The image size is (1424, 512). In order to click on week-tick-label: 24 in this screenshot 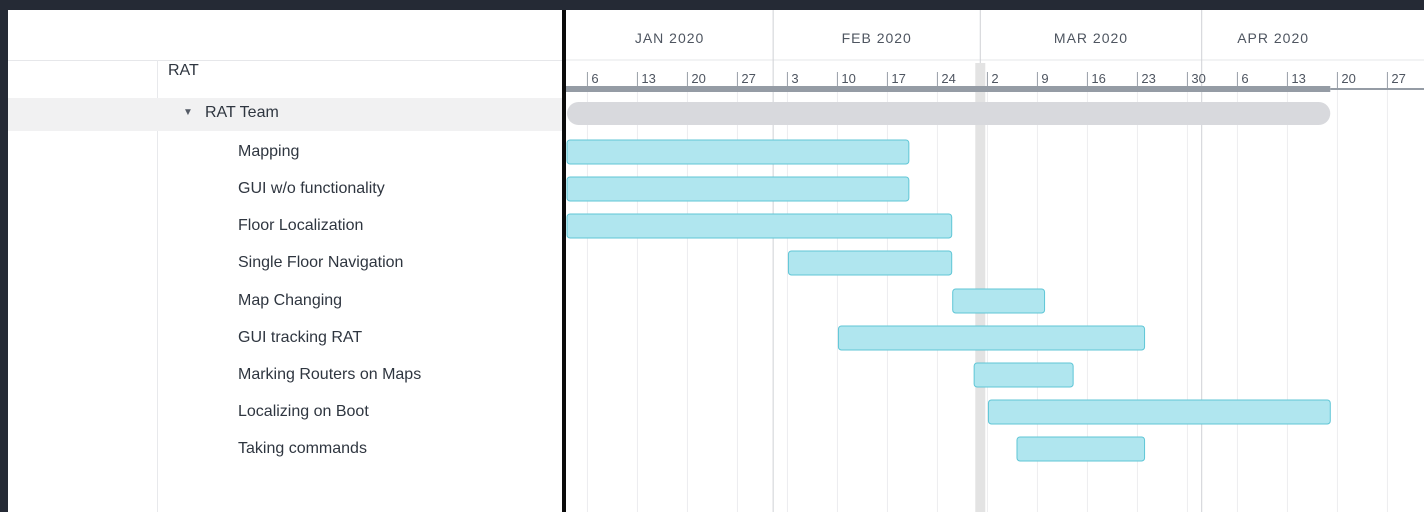, I will do `click(948, 78)`.